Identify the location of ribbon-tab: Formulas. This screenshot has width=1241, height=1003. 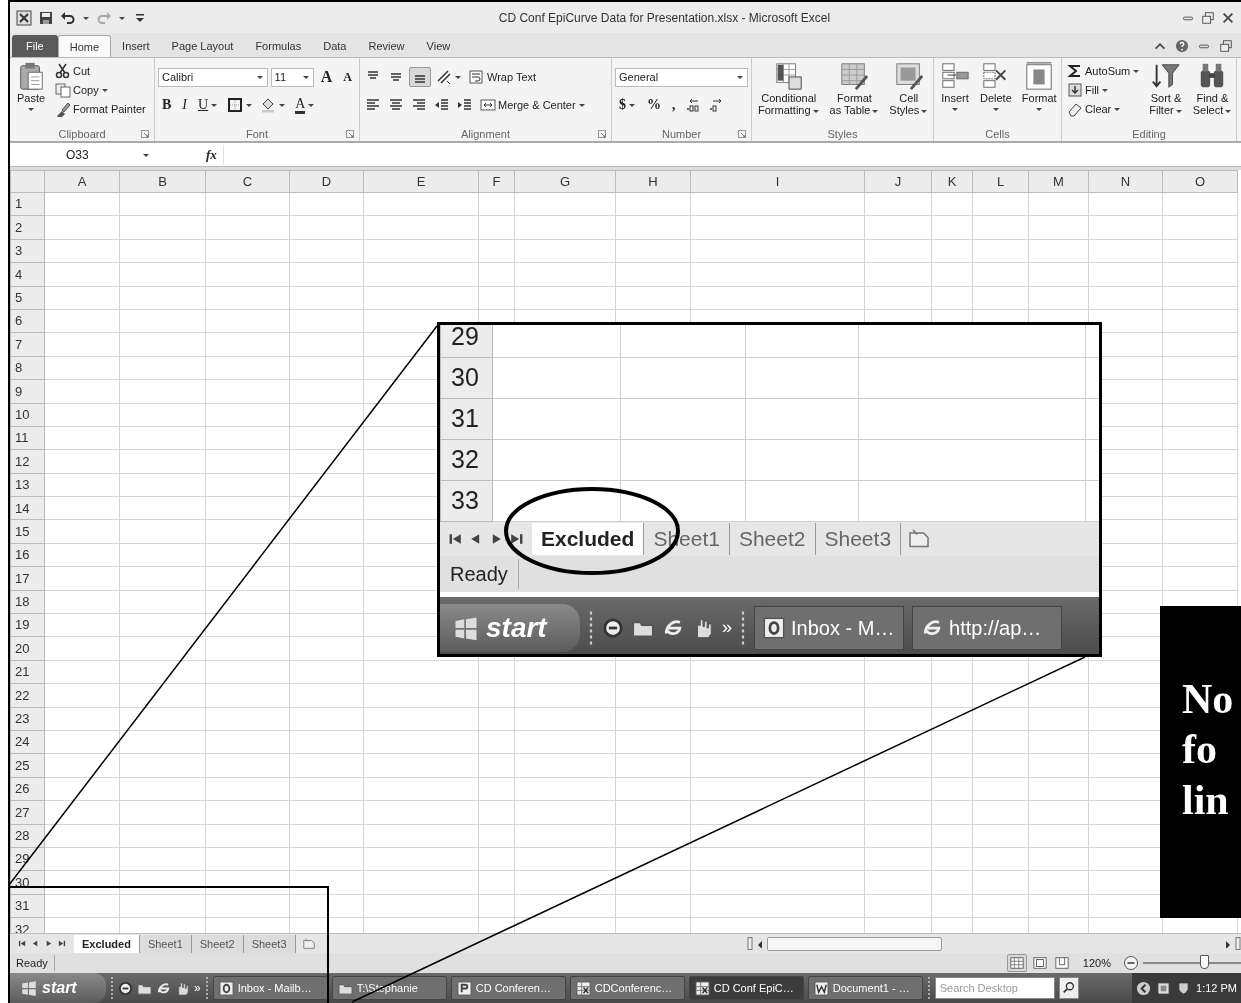
(278, 46).